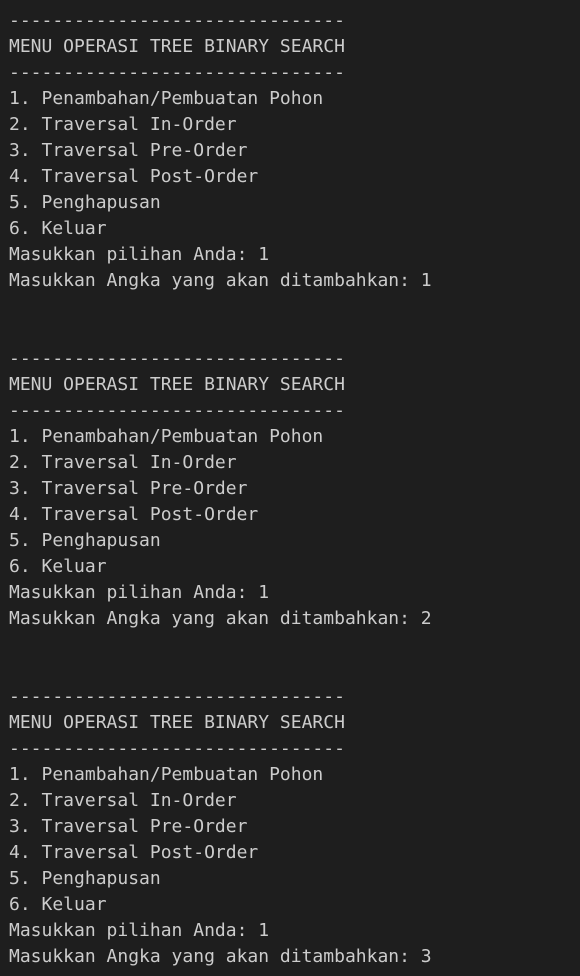 Image resolution: width=580 pixels, height=976 pixels. I want to click on number-prompt: Masukkan Angka yang akan ditambahkan: 3, so click(220, 956).